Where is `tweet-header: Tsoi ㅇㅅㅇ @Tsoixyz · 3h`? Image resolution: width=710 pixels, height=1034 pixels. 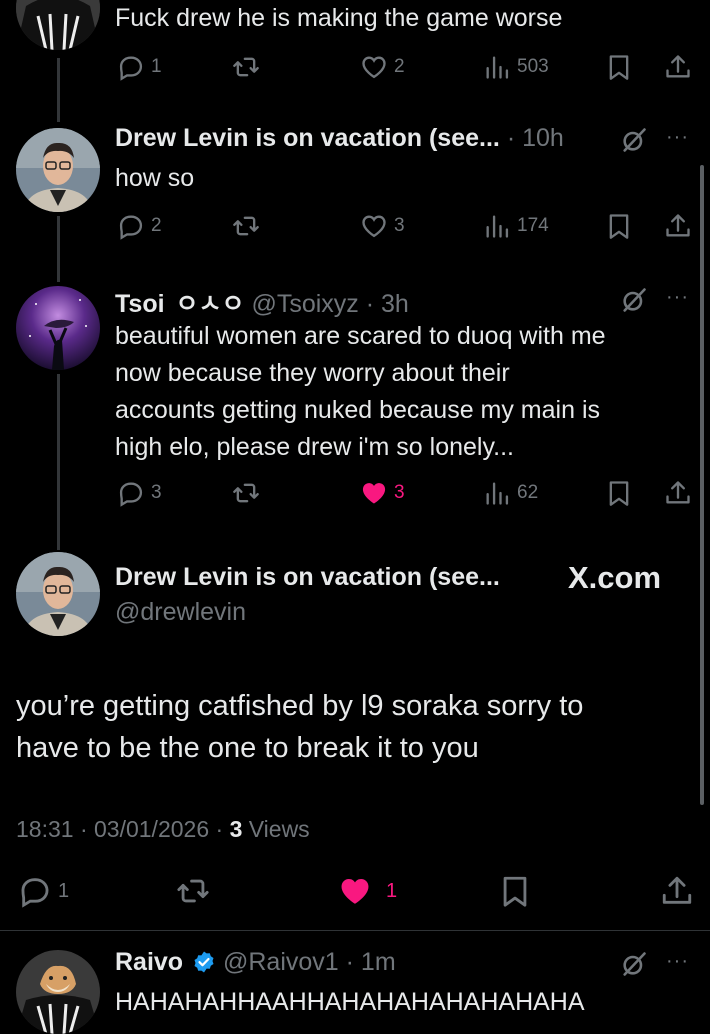
tweet-header: Tsoi ㅇㅅㅇ @Tsoixyz · 3h is located at coordinates (262, 302).